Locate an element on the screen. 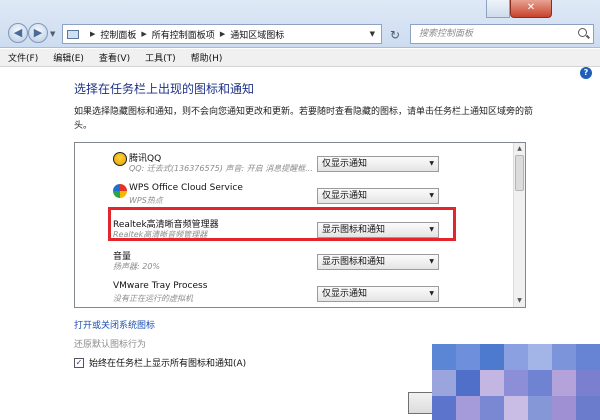 This screenshot has width=600, height=420. app-name: VMware Tray Process is located at coordinates (160, 286).